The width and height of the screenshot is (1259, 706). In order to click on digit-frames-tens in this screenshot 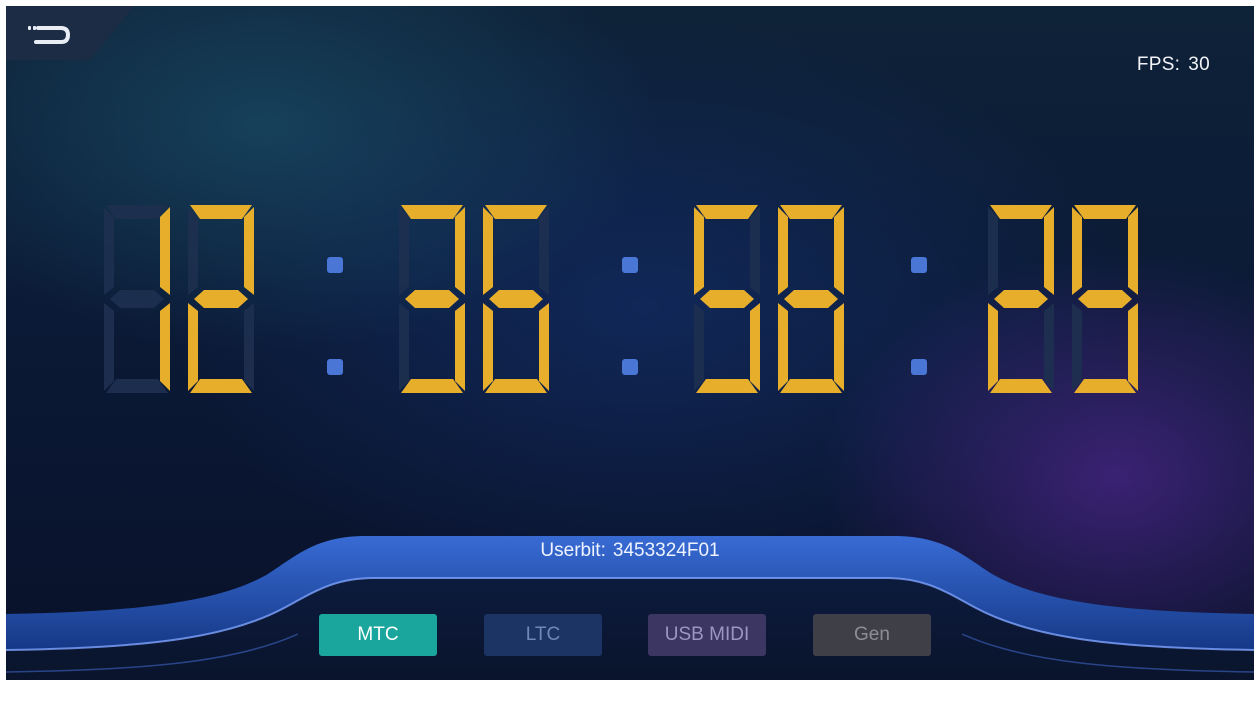, I will do `click(1021, 299)`.